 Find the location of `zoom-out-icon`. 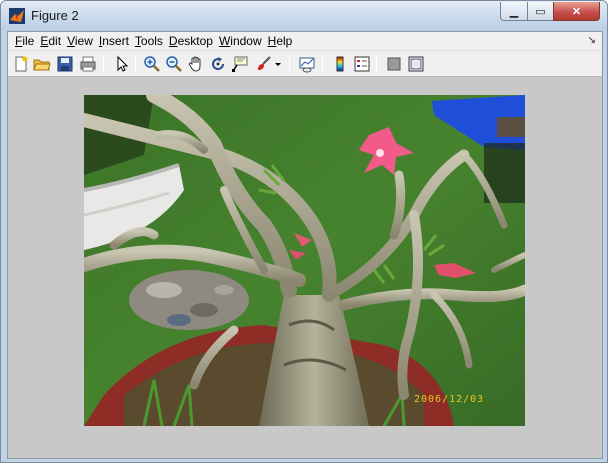

zoom-out-icon is located at coordinates (174, 64).